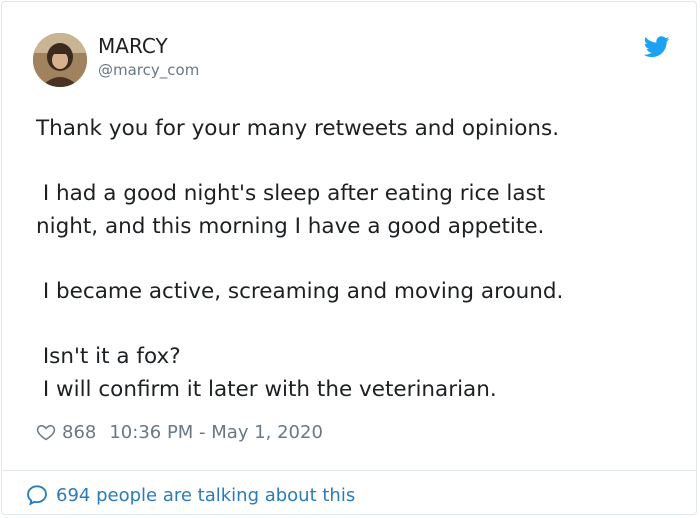  What do you see at coordinates (216, 432) in the screenshot?
I see `tweet-timestamp: 10:36 PM - May 1, 2020` at bounding box center [216, 432].